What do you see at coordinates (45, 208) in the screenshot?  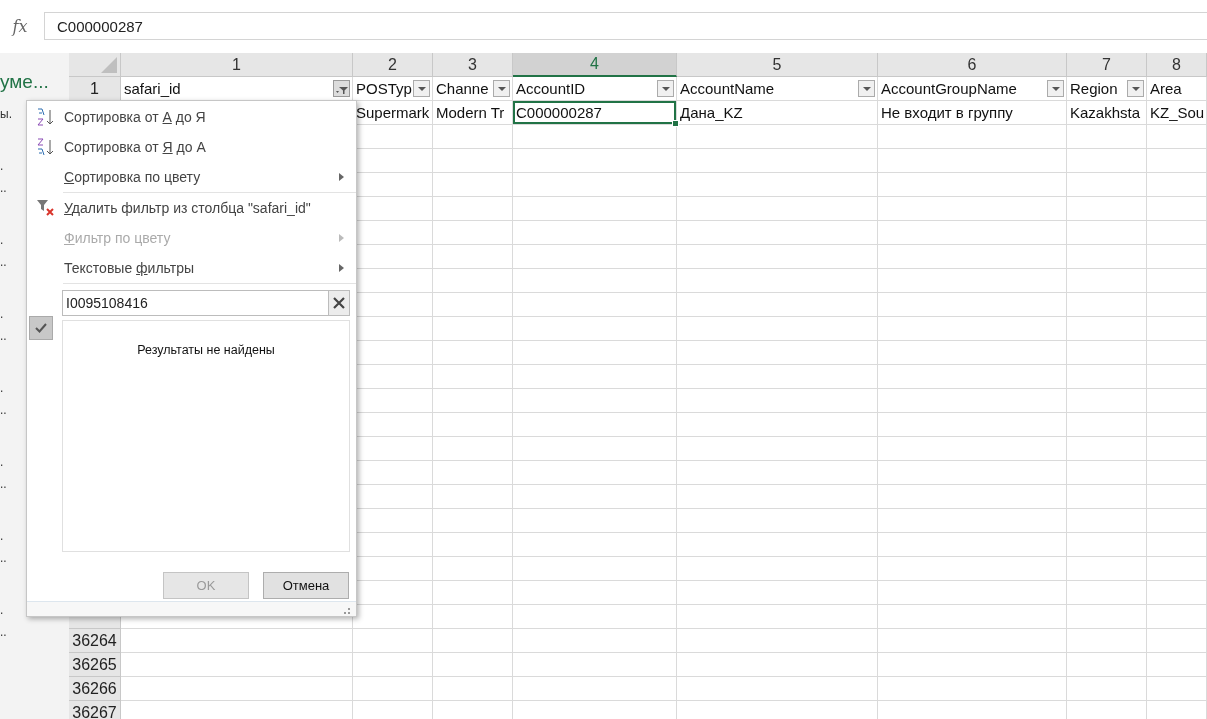 I see `clear-filter-icon` at bounding box center [45, 208].